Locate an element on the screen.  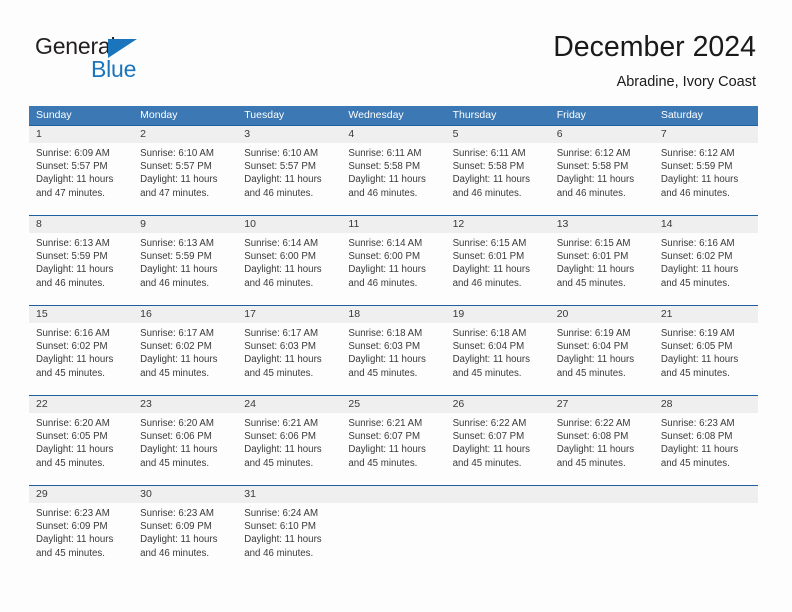
sunset-text: Sunset: 6:08 PM is located at coordinates (592, 437).